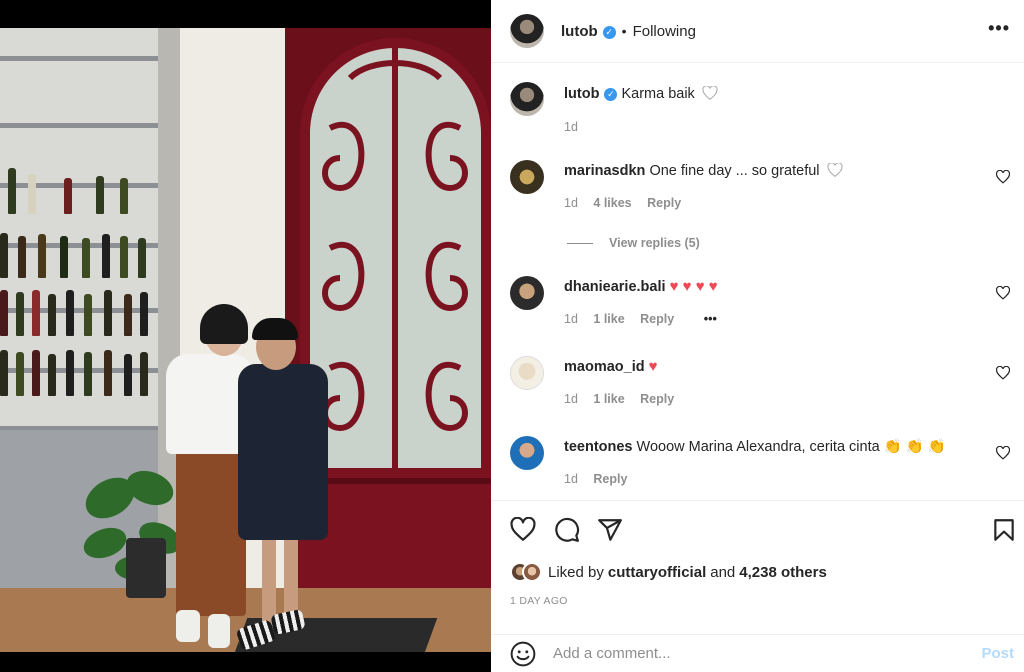 Image resolution: width=1024 pixels, height=672 pixels. What do you see at coordinates (723, 572) in the screenshot?
I see `liked-by-and: and` at bounding box center [723, 572].